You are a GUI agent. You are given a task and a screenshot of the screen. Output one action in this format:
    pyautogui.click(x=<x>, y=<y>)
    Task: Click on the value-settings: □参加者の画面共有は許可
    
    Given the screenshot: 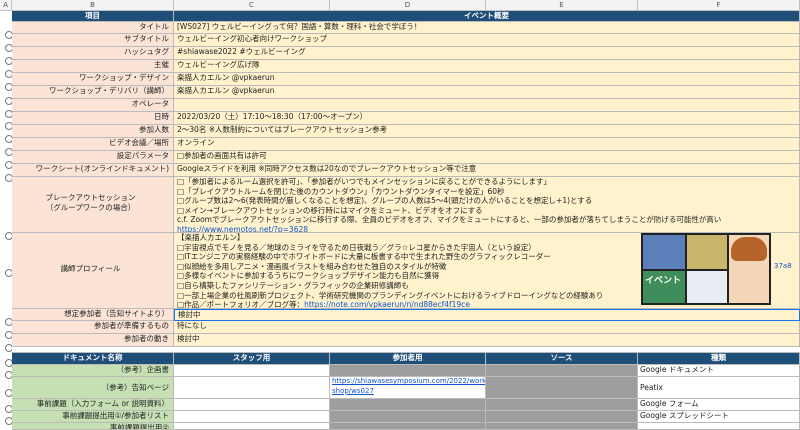 What is the action you would take?
    pyautogui.click(x=487, y=157)
    